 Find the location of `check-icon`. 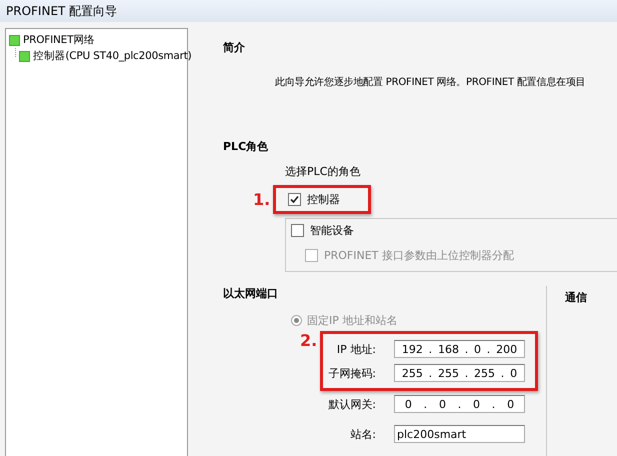

check-icon is located at coordinates (294, 199).